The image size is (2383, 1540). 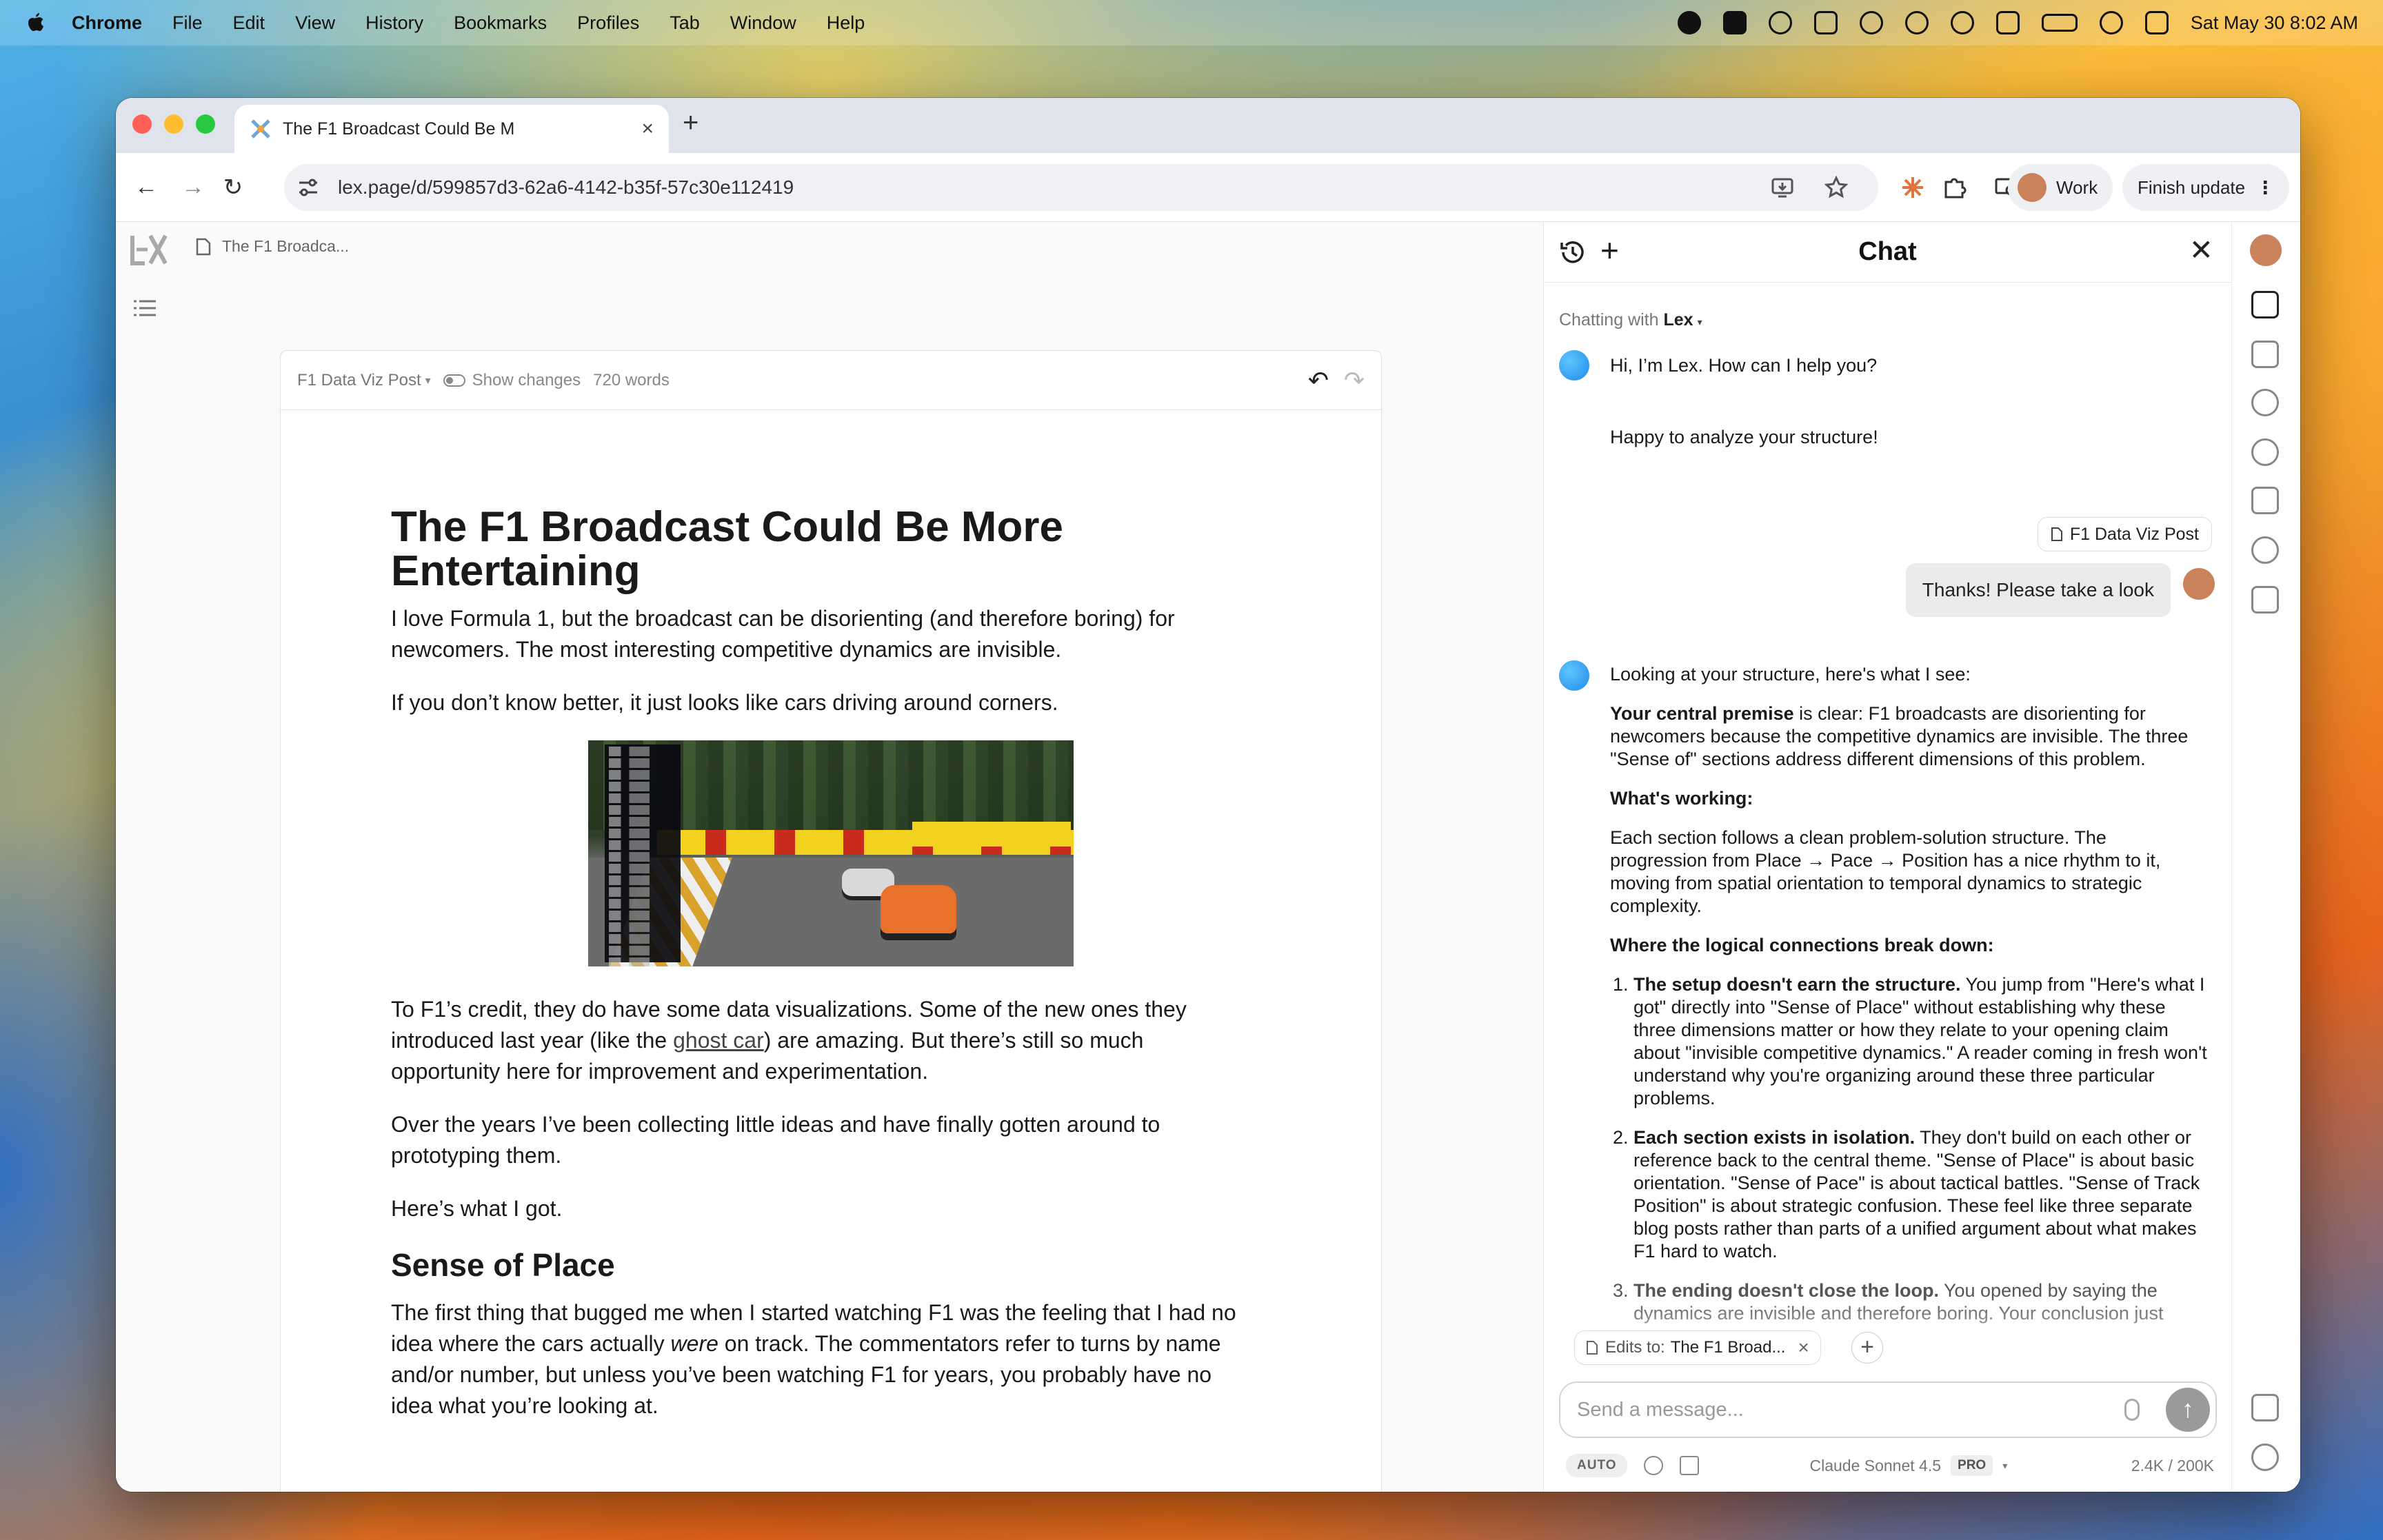 What do you see at coordinates (1354, 380) in the screenshot?
I see `redo-icon: ↷` at bounding box center [1354, 380].